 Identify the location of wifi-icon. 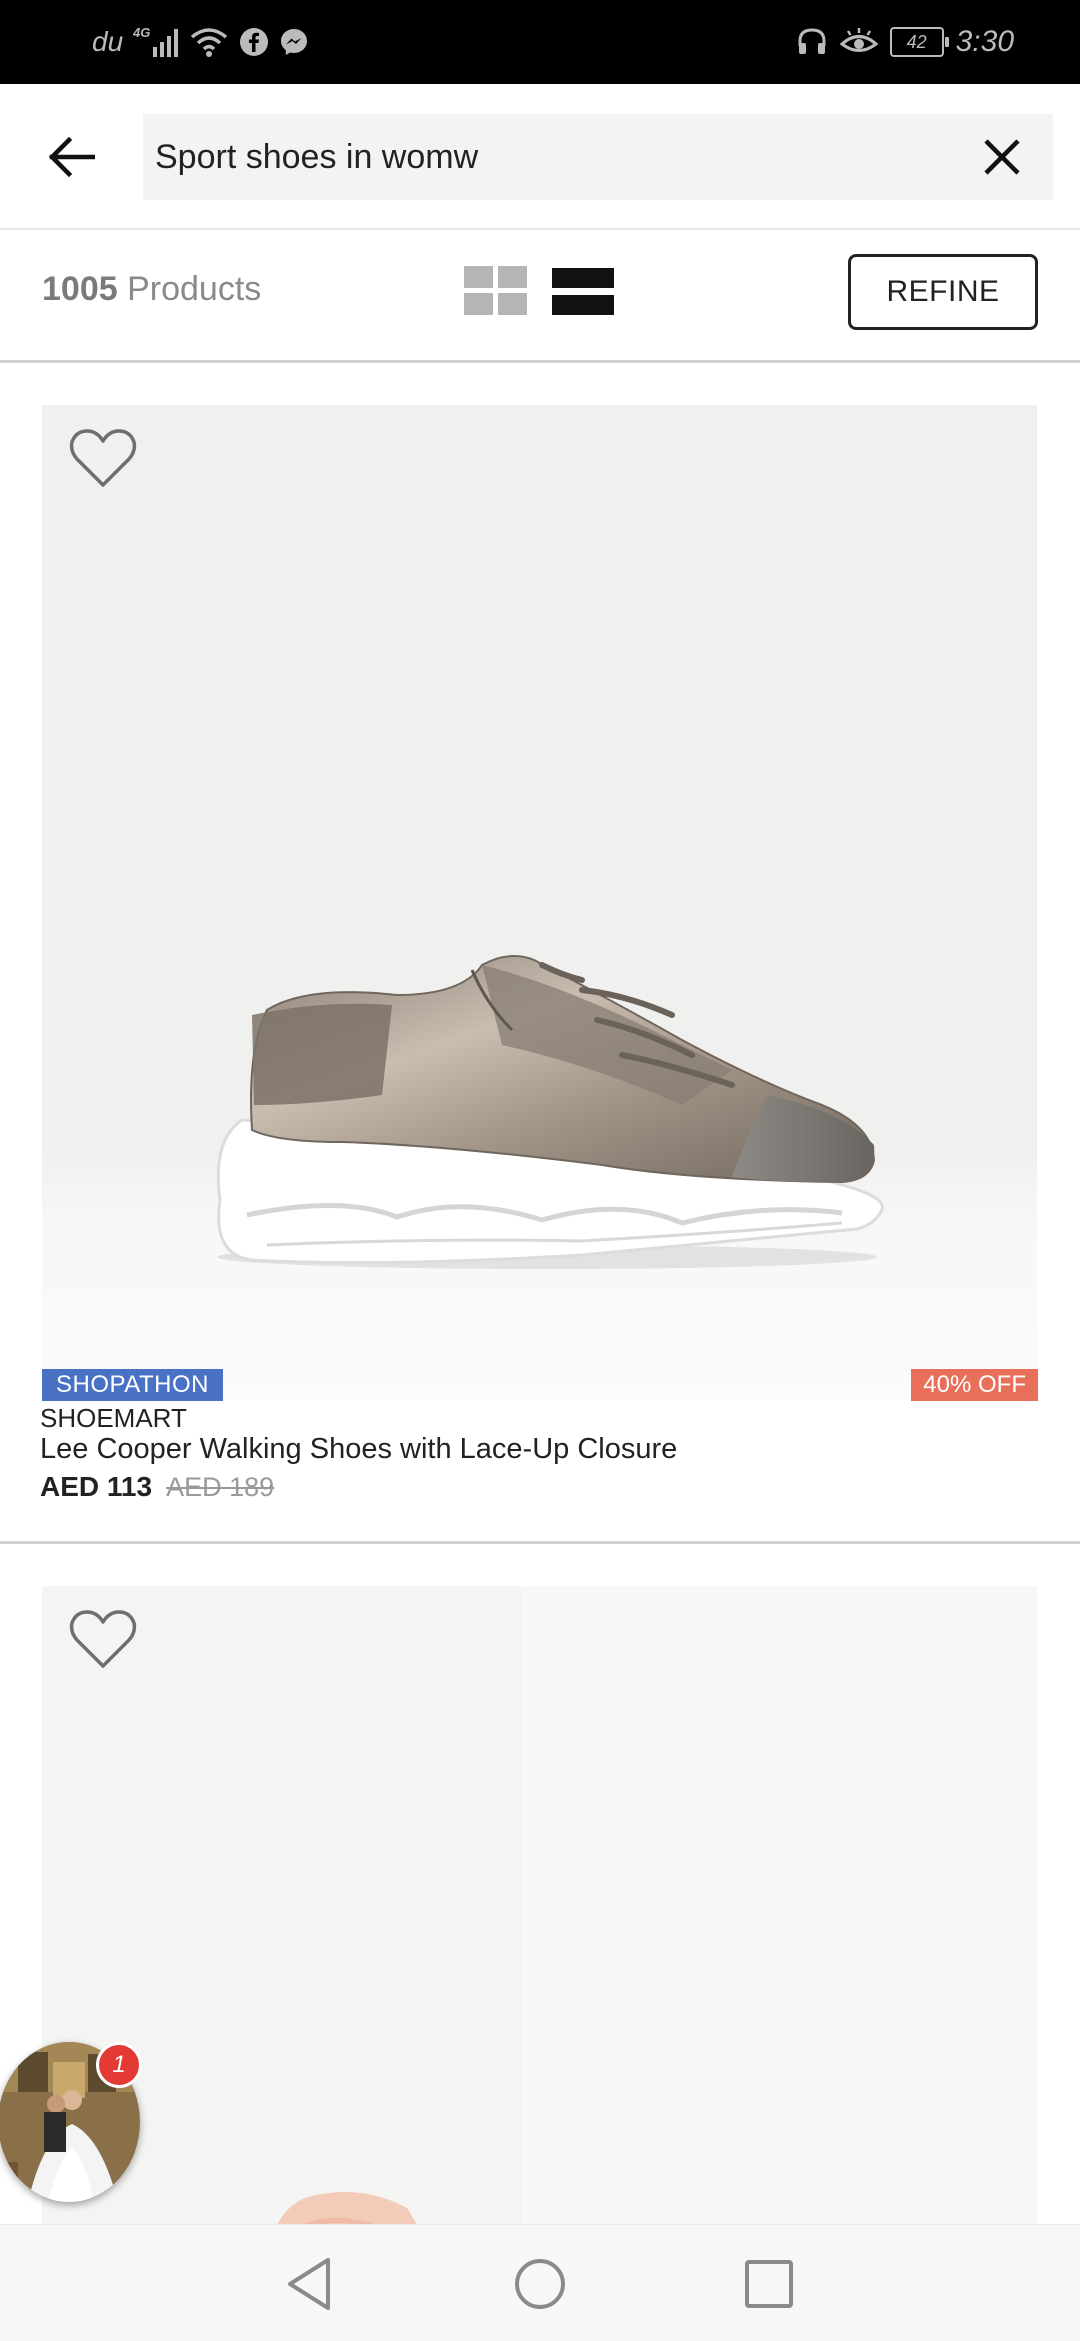
(209, 42).